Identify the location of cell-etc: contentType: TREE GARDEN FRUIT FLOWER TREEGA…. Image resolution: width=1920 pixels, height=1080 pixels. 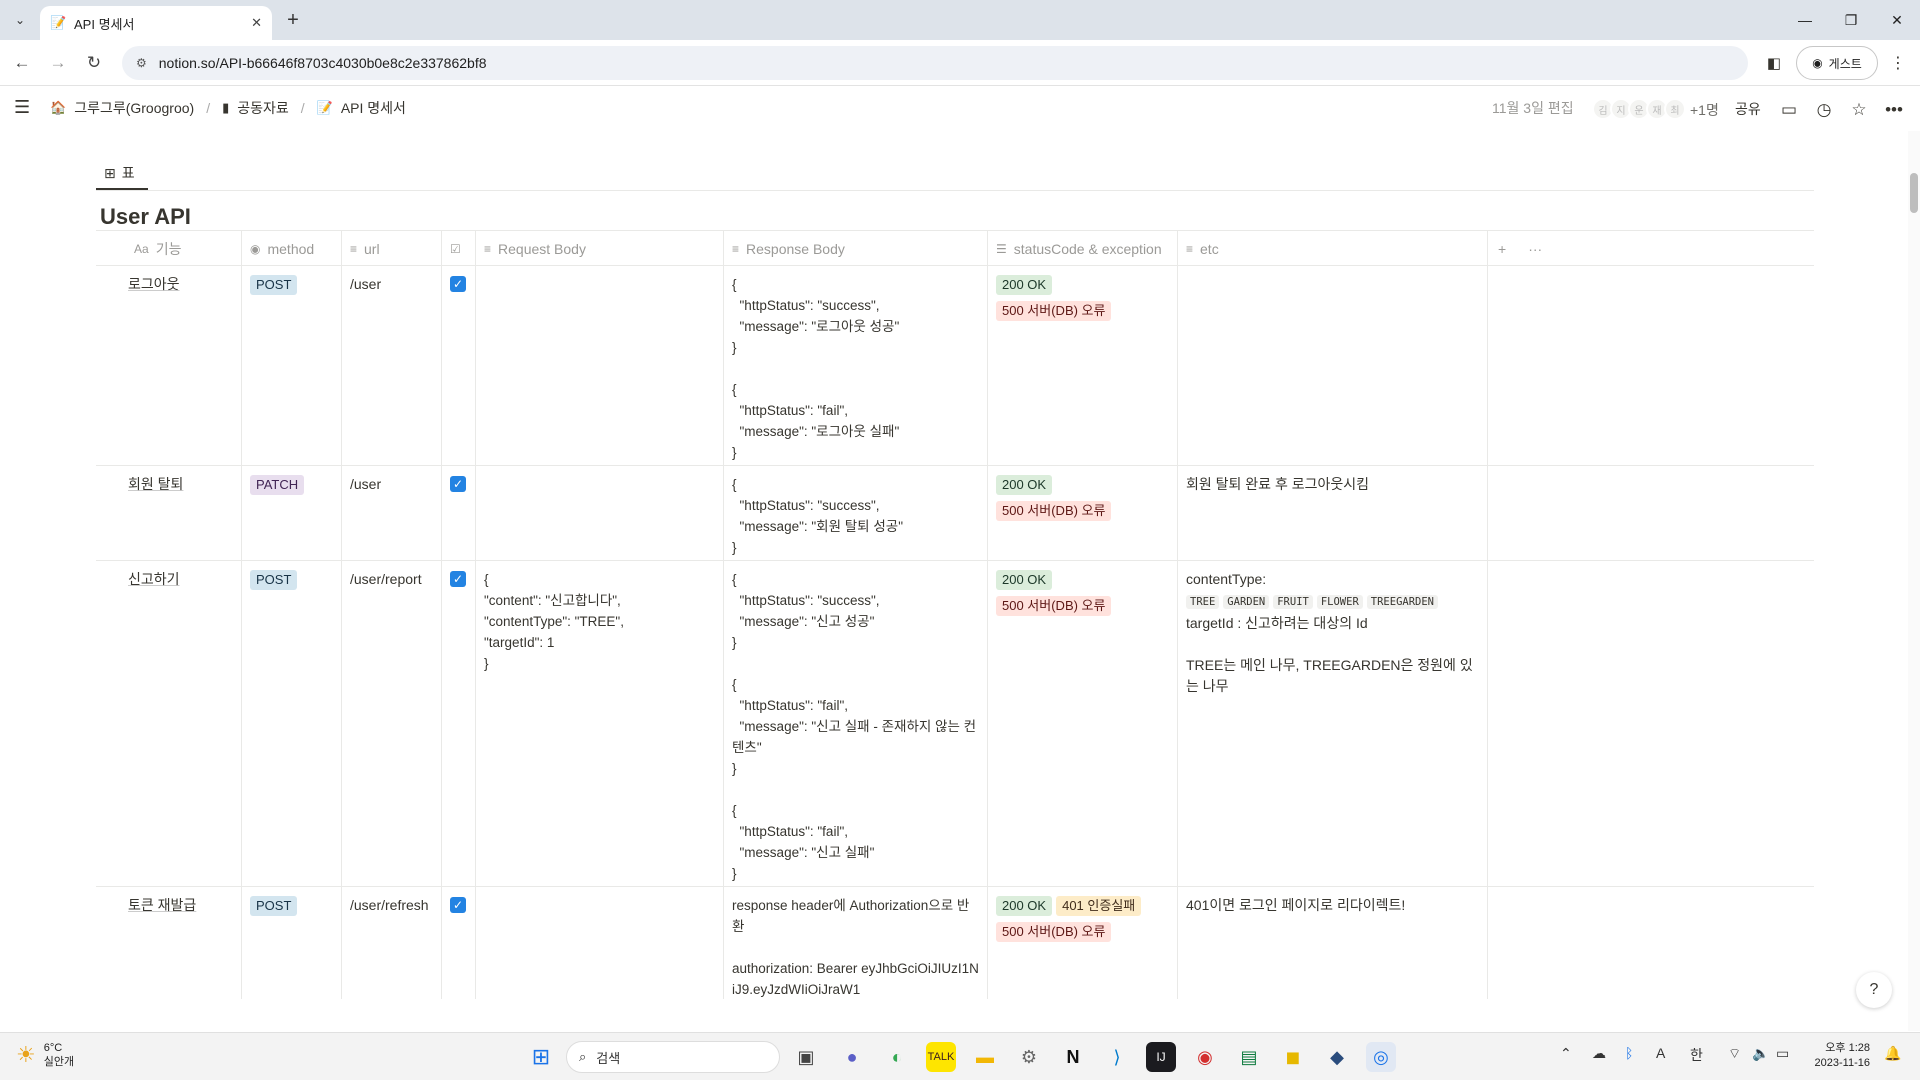
(1333, 723).